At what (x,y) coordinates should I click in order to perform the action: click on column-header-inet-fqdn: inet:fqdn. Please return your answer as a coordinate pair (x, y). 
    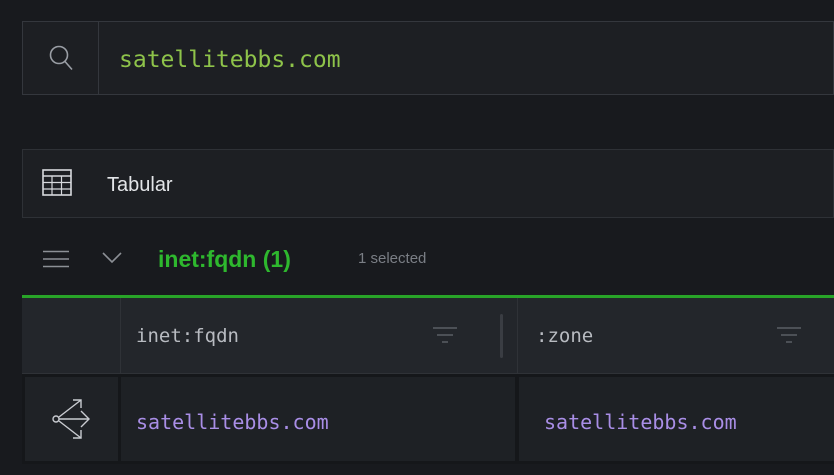
    Looking at the image, I should click on (187, 336).